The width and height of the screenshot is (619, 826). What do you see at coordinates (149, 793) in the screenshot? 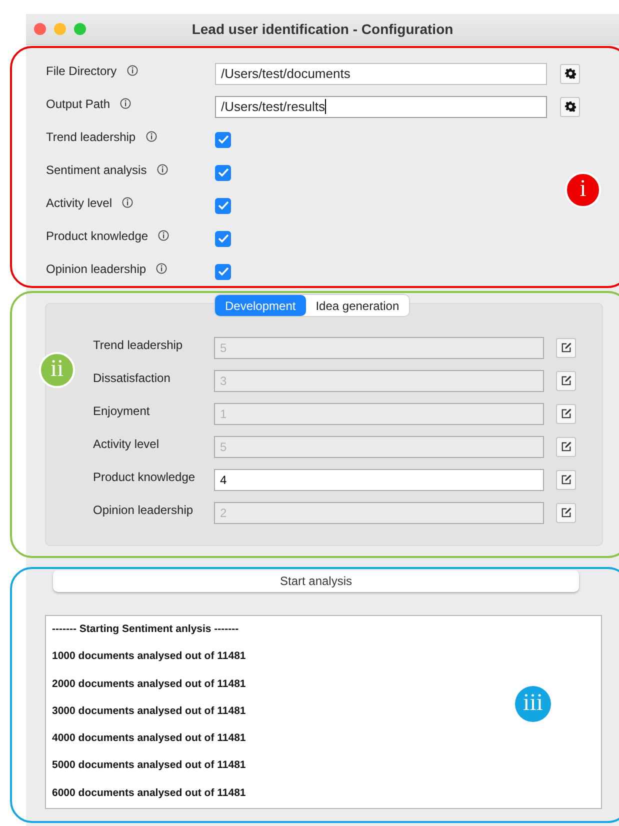
I see `log-line: 6000 documents analysed out of 11481` at bounding box center [149, 793].